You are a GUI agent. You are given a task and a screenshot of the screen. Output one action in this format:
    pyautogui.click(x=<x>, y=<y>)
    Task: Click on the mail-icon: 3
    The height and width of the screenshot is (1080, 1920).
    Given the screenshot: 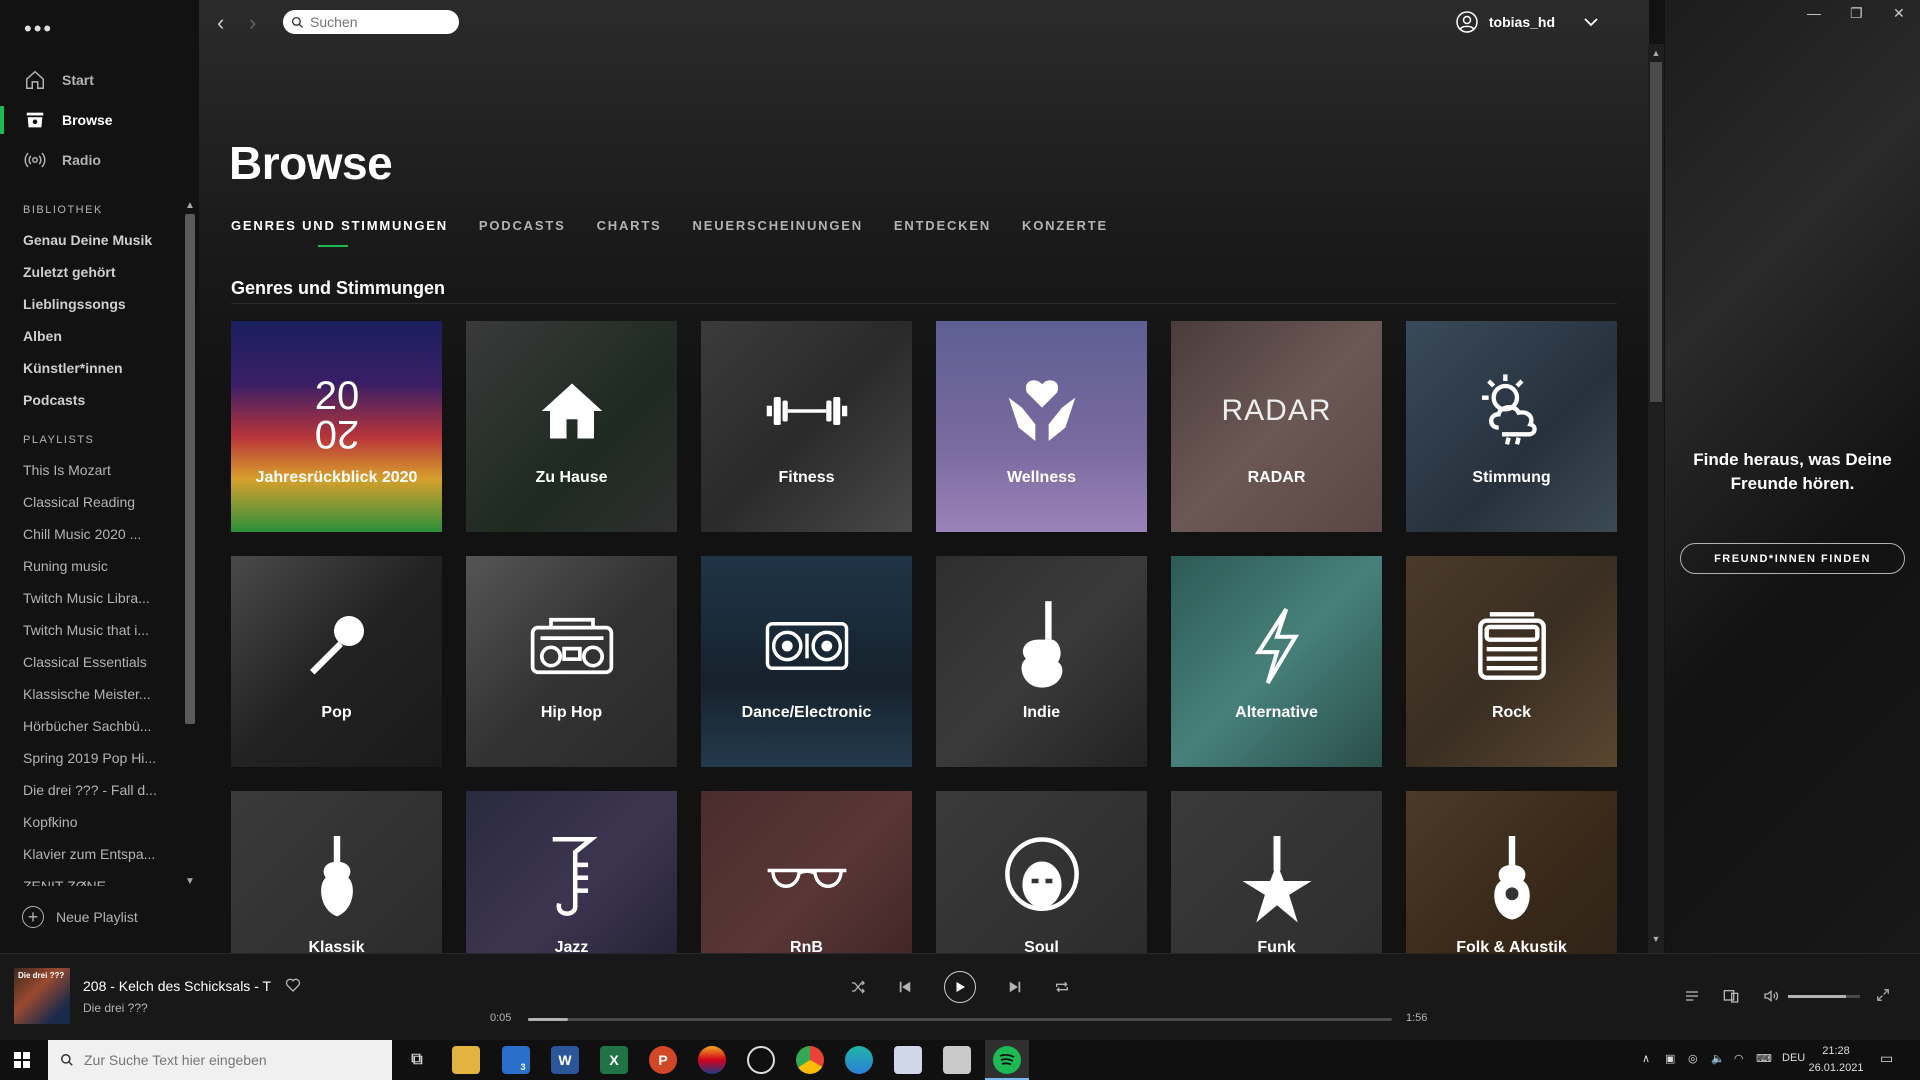 What is the action you would take?
    pyautogui.click(x=516, y=1060)
    